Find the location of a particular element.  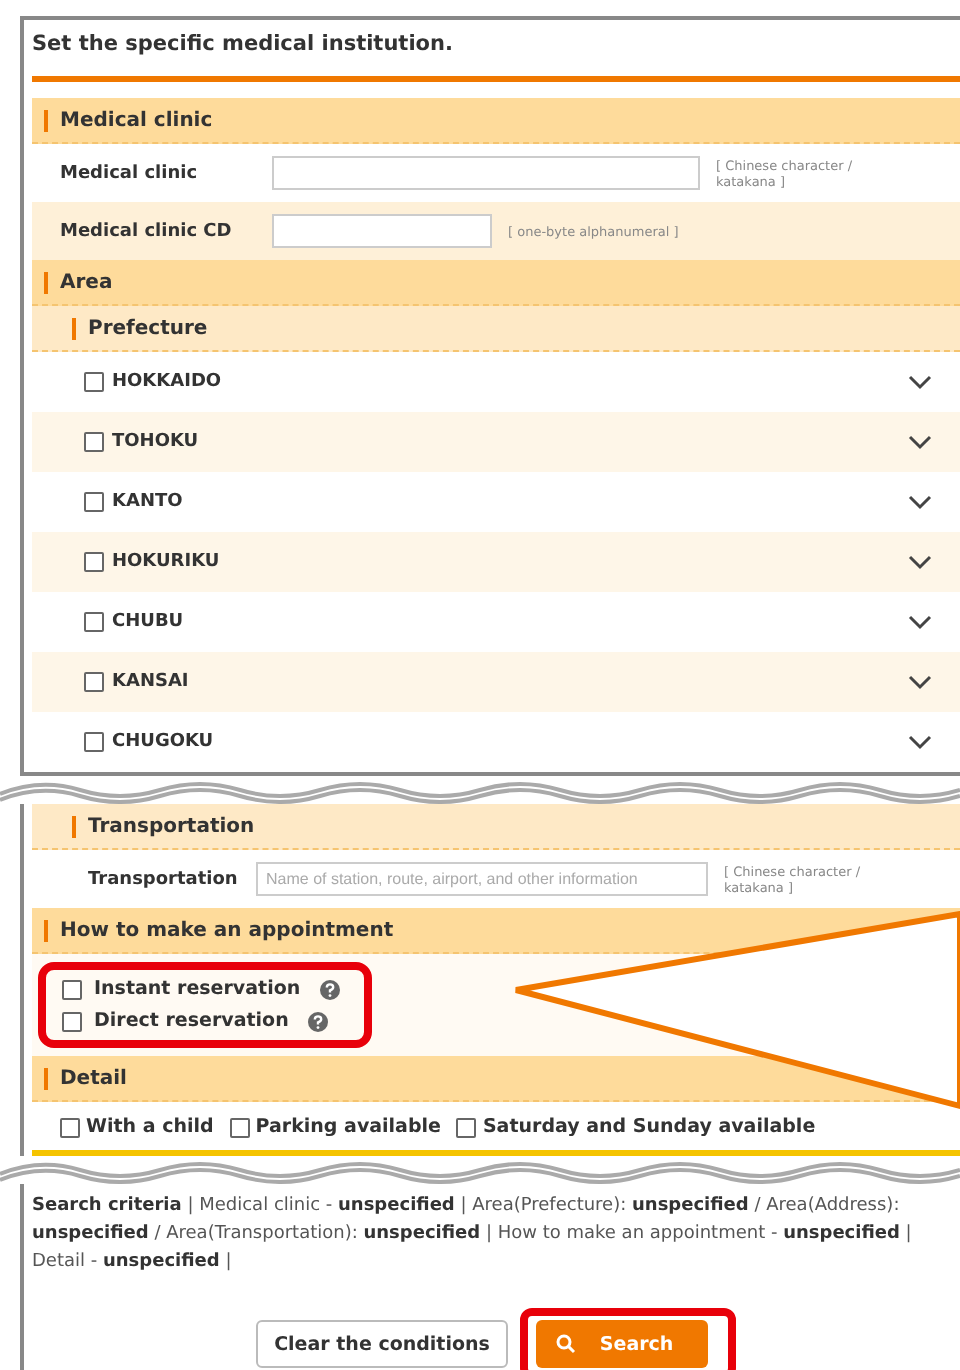

criteria-text: Search criteria | Medical clinic - unspecified | Area(Prefecture): unspecified / Area(Address): unspecified / Area(Transportation): unspecified | How to make an appointment - unspecified | Detail - unspecified | is located at coordinates (473, 1235).